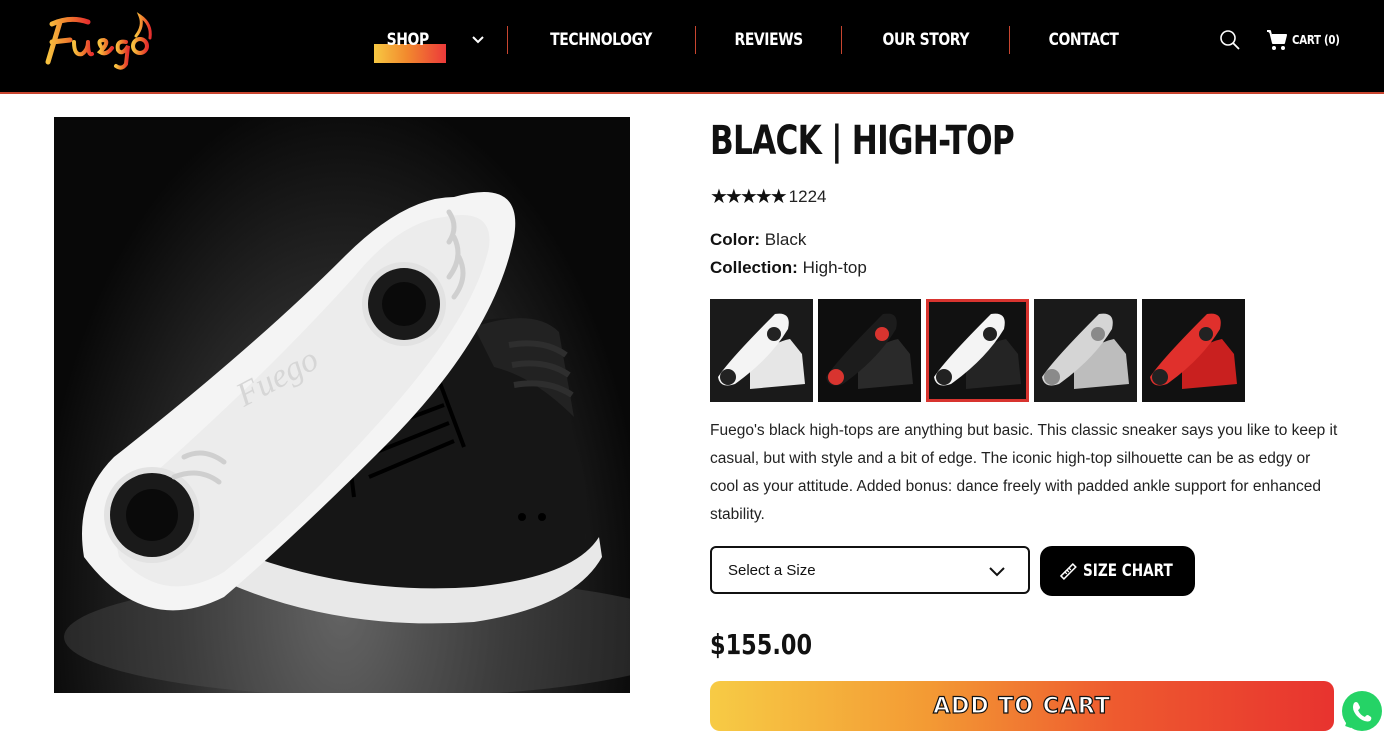  What do you see at coordinates (1230, 40) in the screenshot?
I see `search-icon` at bounding box center [1230, 40].